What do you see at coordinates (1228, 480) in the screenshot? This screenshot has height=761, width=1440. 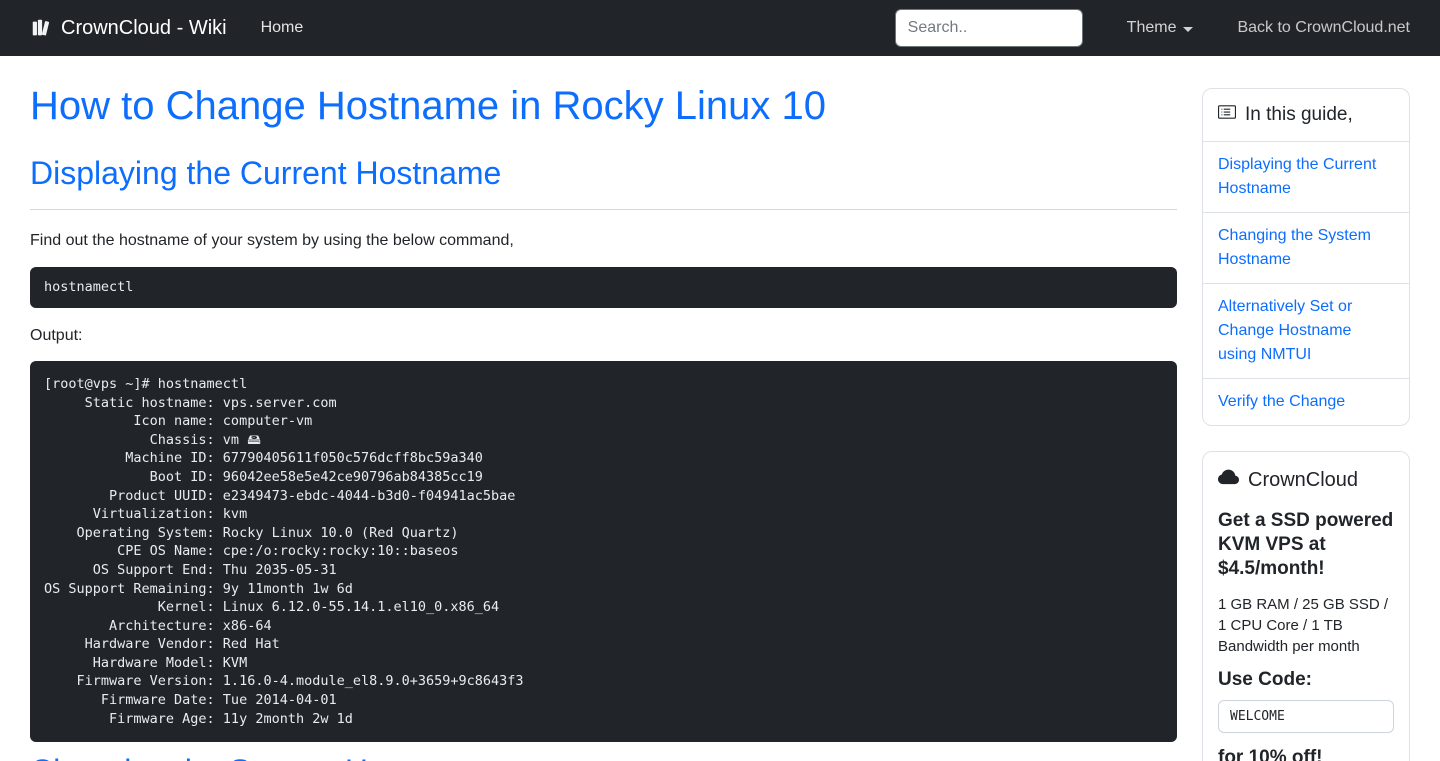 I see `cloud-icon` at bounding box center [1228, 480].